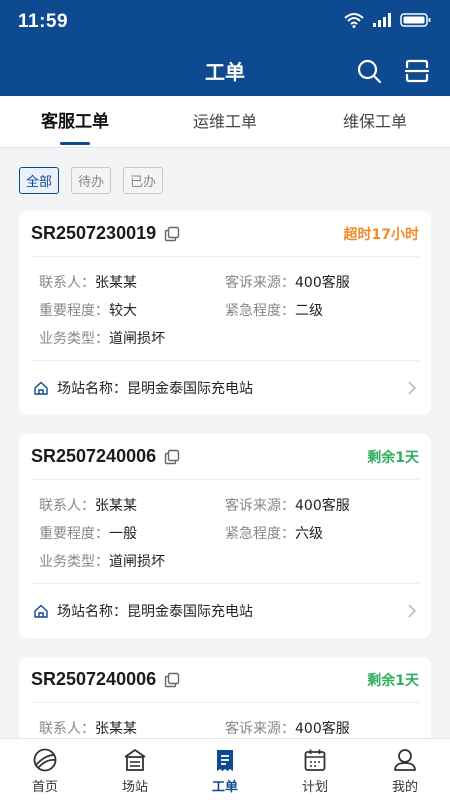 The image size is (450, 800). What do you see at coordinates (39, 180) in the screenshot?
I see `filter-all: 全部` at bounding box center [39, 180].